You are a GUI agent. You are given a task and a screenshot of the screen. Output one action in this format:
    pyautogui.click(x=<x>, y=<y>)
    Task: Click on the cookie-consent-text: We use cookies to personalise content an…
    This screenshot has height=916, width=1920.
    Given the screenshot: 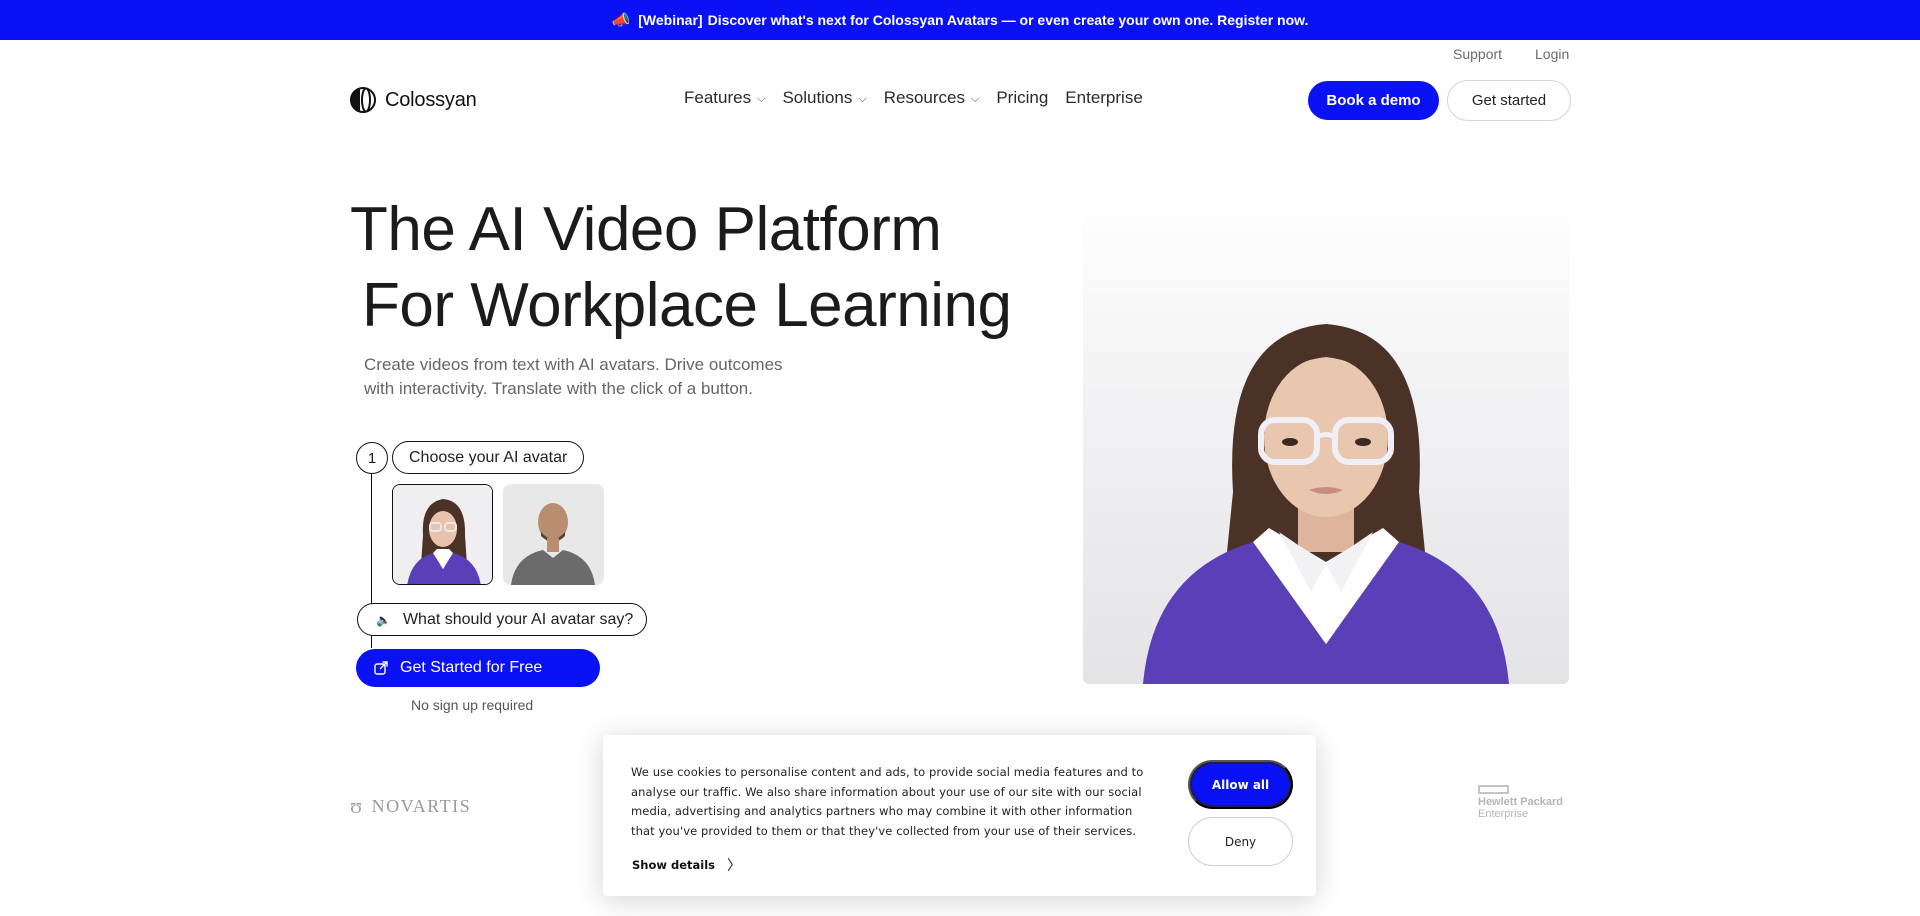 What is the action you would take?
    pyautogui.click(x=887, y=801)
    